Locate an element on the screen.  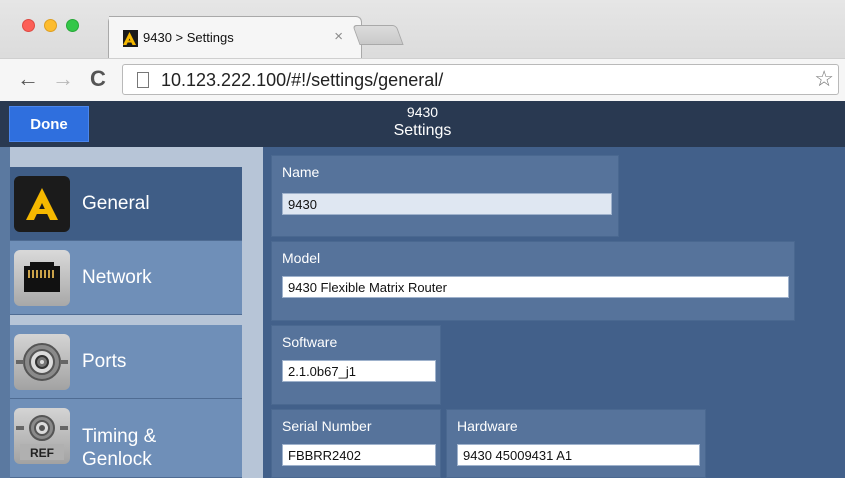
model-card: Model is located at coordinates (533, 281).